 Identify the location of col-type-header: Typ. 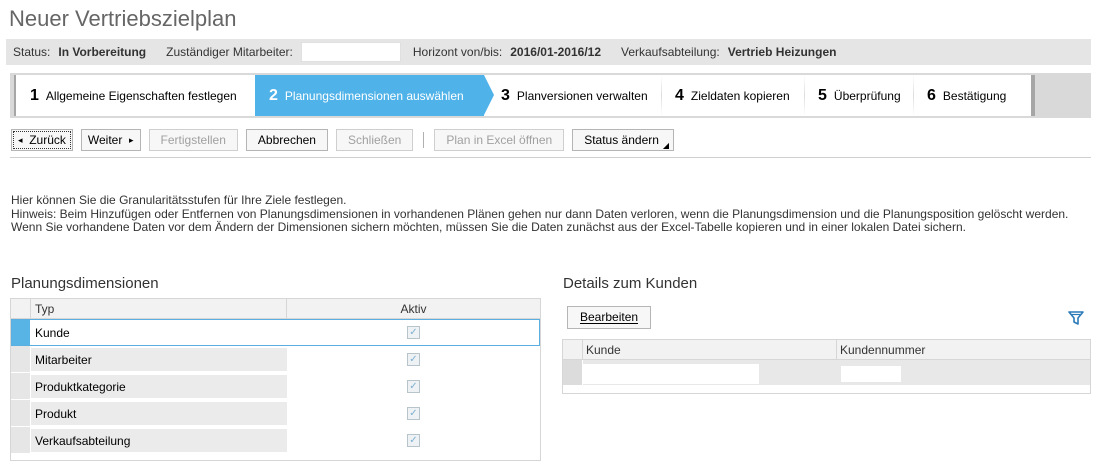
(159, 308).